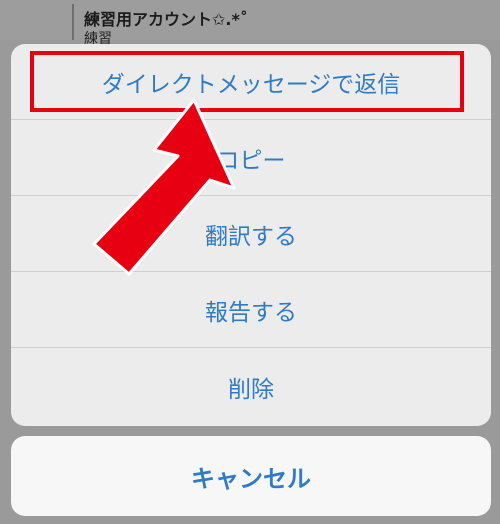 This screenshot has width=500, height=524. I want to click on cancel-button: キャンセル, so click(251, 476).